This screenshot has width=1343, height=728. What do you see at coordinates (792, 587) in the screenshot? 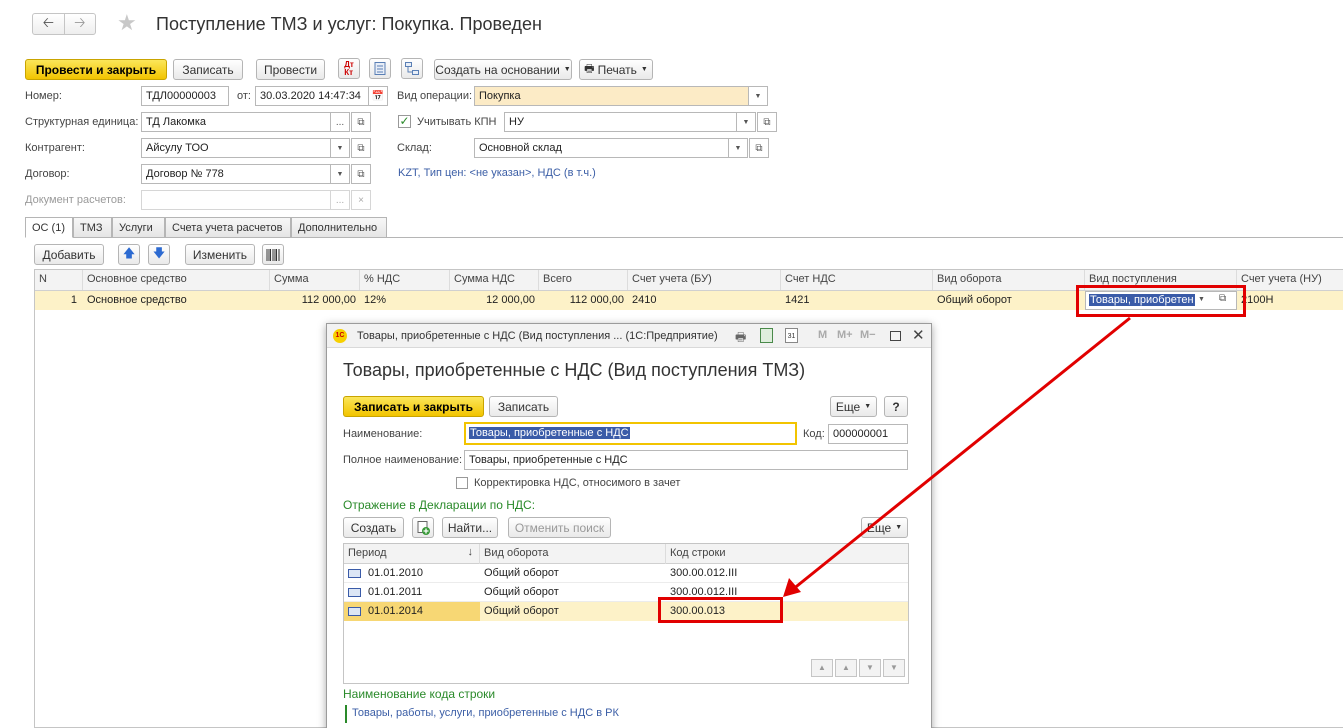
I see `arrow-head` at bounding box center [792, 587].